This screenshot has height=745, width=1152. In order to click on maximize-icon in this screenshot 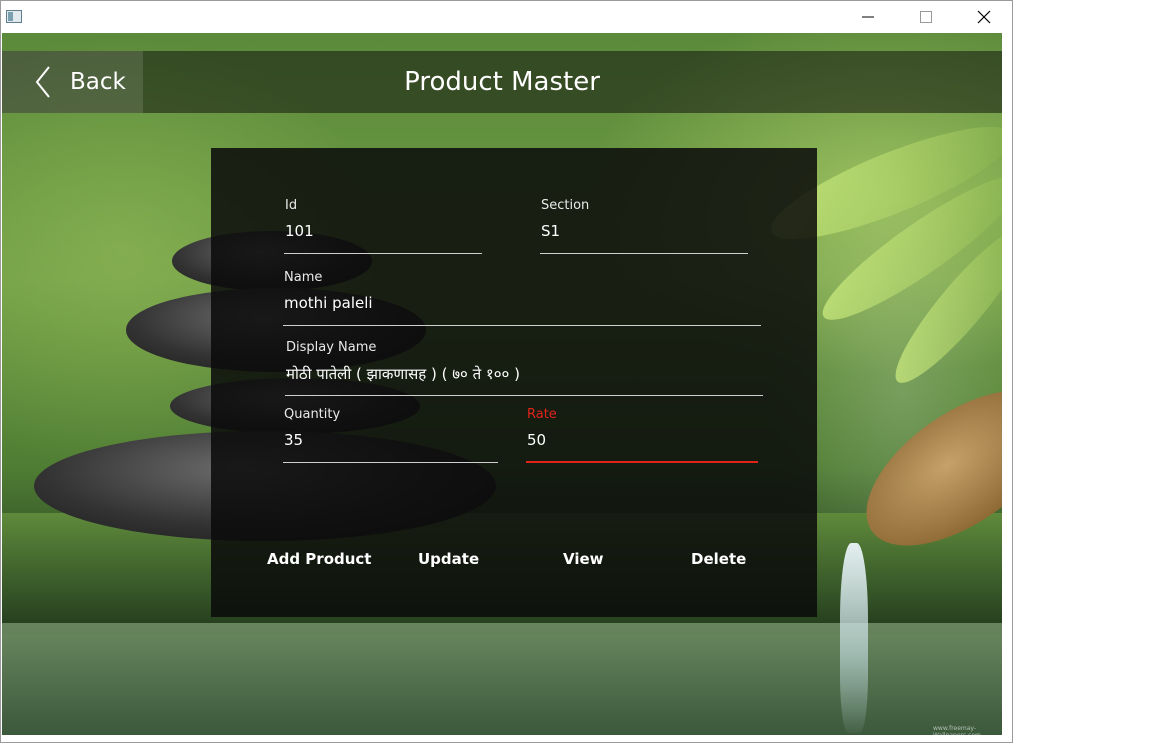, I will do `click(926, 17)`.